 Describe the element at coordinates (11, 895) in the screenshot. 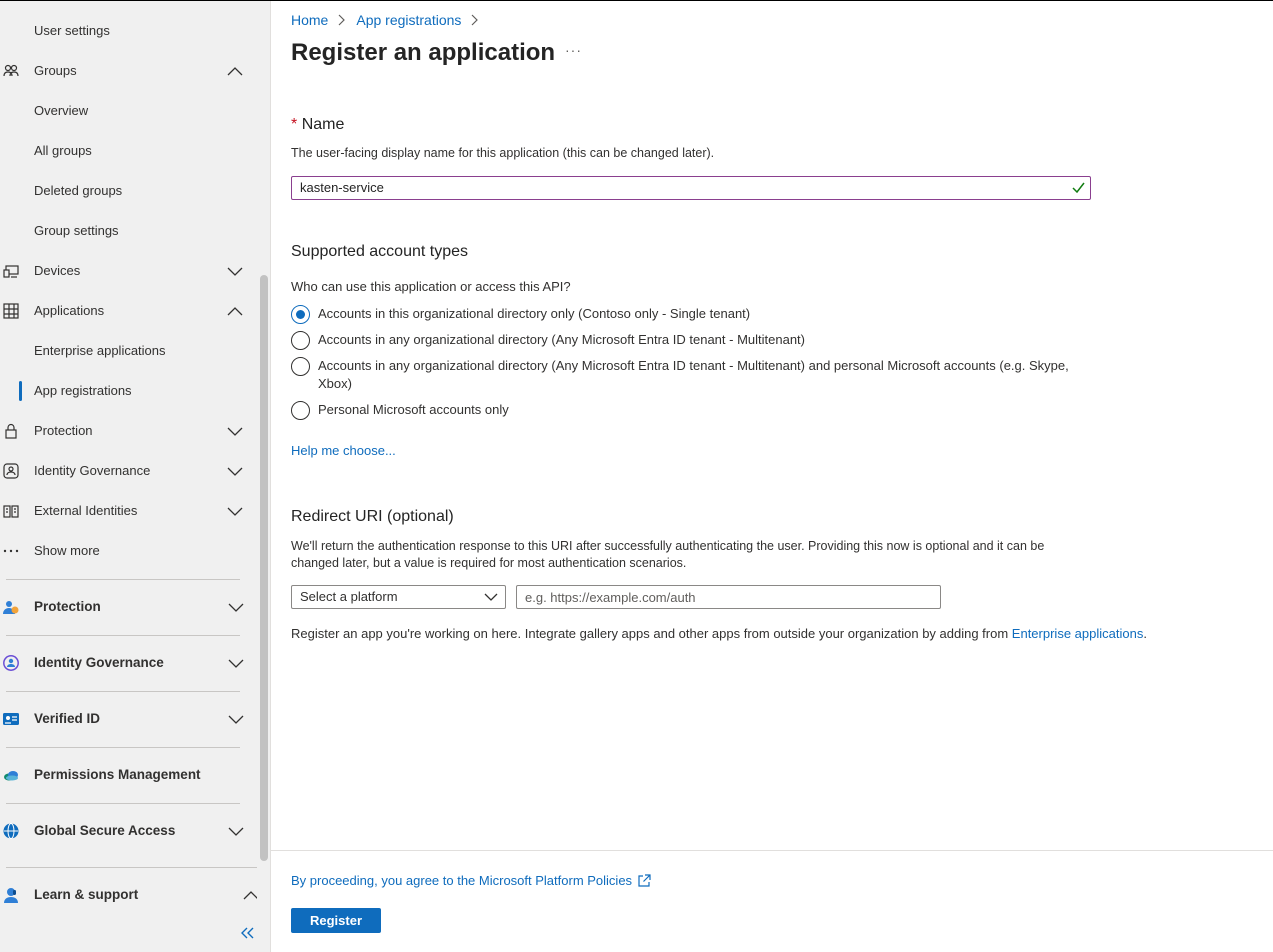

I see `learn-support-icon` at that location.